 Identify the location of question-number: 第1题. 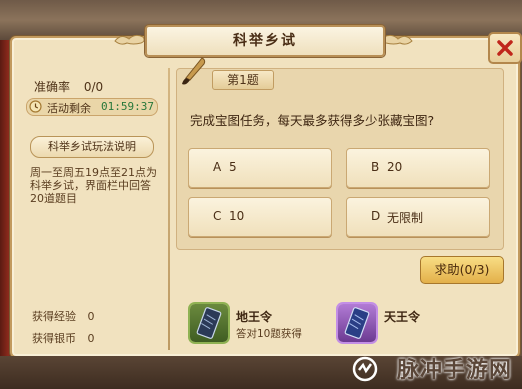
(243, 80).